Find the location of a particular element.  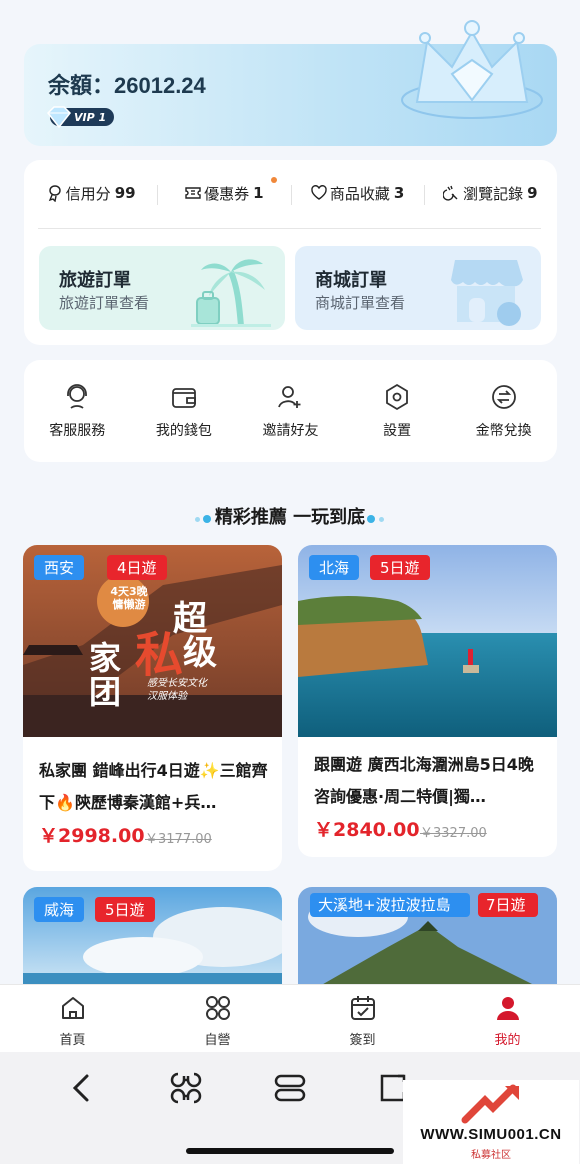

watermark-logo is located at coordinates (490, 1104).